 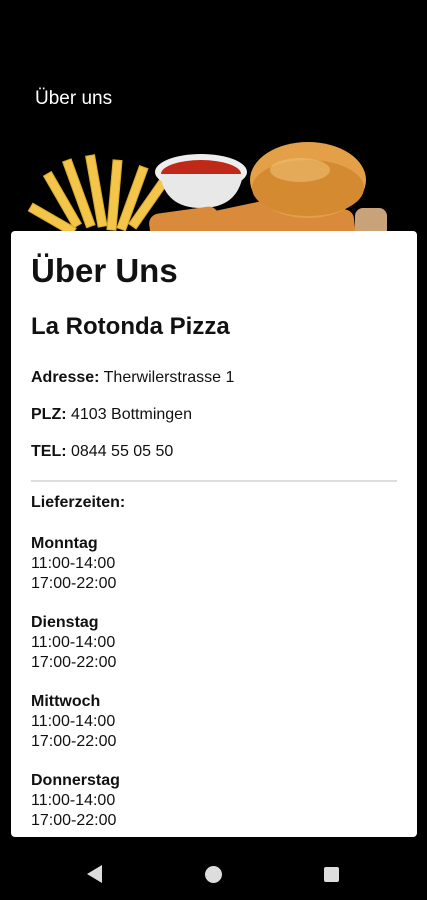 What do you see at coordinates (131, 414) in the screenshot?
I see `plz-value: 4103 Bottmingen` at bounding box center [131, 414].